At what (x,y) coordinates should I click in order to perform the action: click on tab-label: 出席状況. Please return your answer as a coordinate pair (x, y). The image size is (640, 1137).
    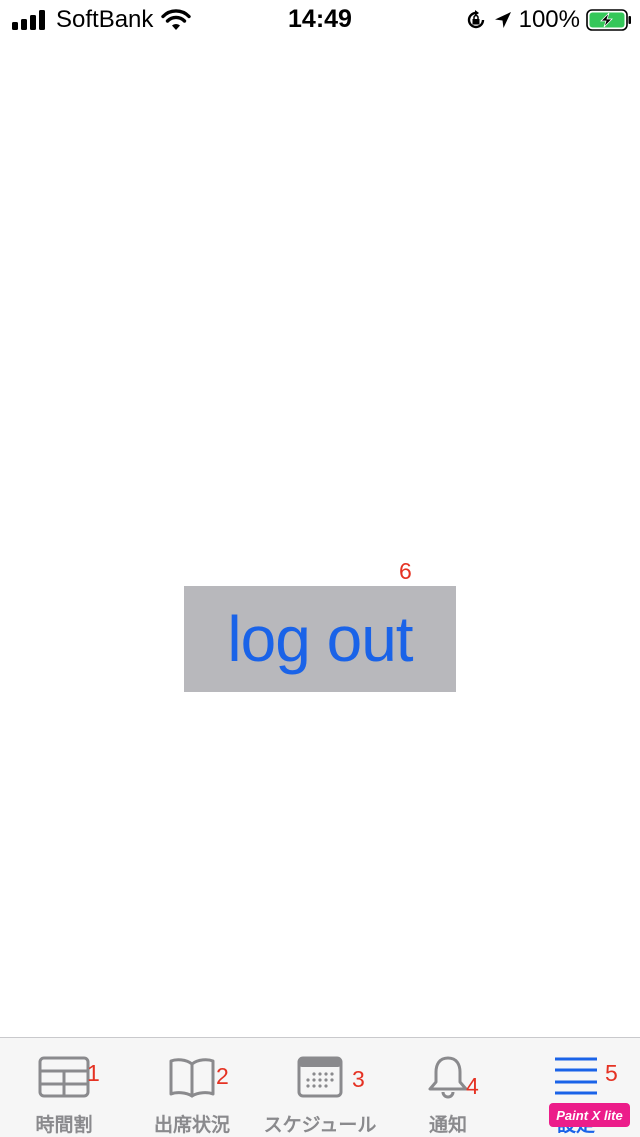
    Looking at the image, I should click on (191, 1125).